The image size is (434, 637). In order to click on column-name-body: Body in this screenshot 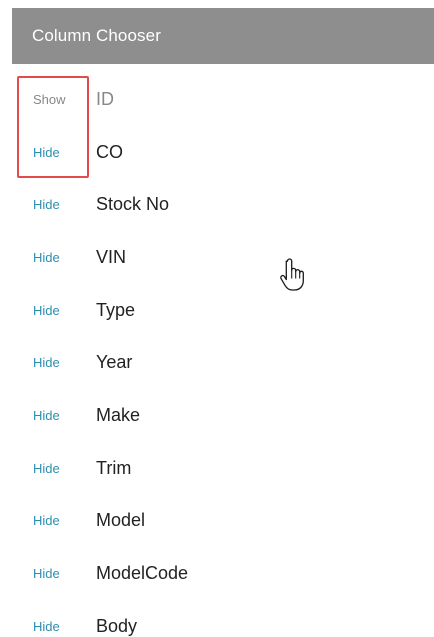, I will do `click(117, 625)`.